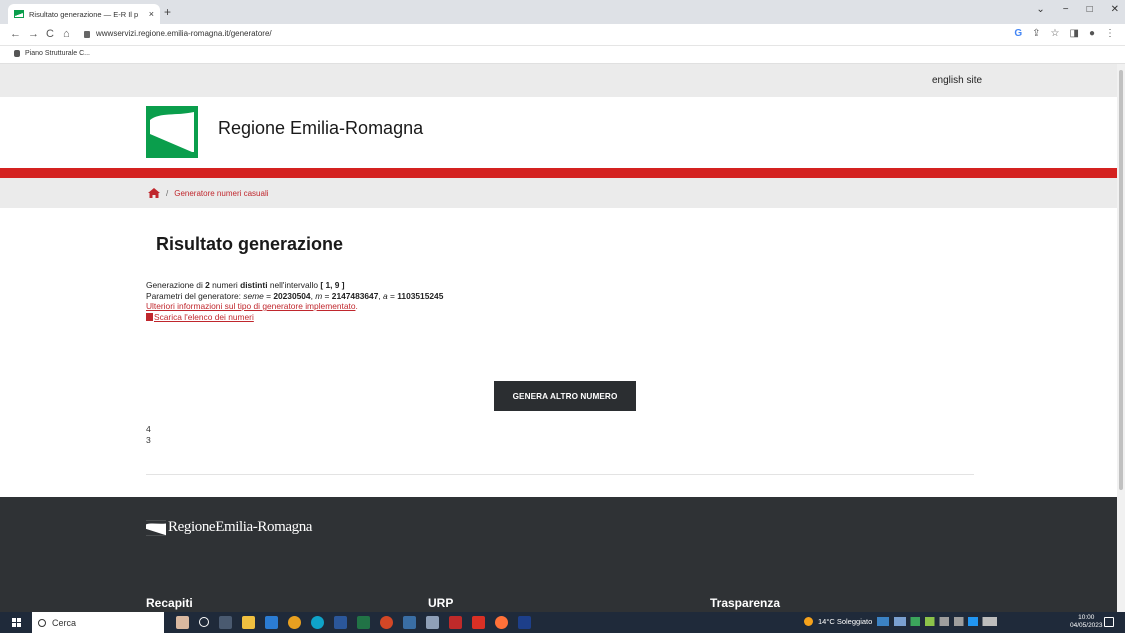 This screenshot has width=1125, height=633. Describe the element at coordinates (562, 622) in the screenshot. I see `os-taskbar: Cerca 14°C Soleggiato 10:00 04/05/2023` at that location.